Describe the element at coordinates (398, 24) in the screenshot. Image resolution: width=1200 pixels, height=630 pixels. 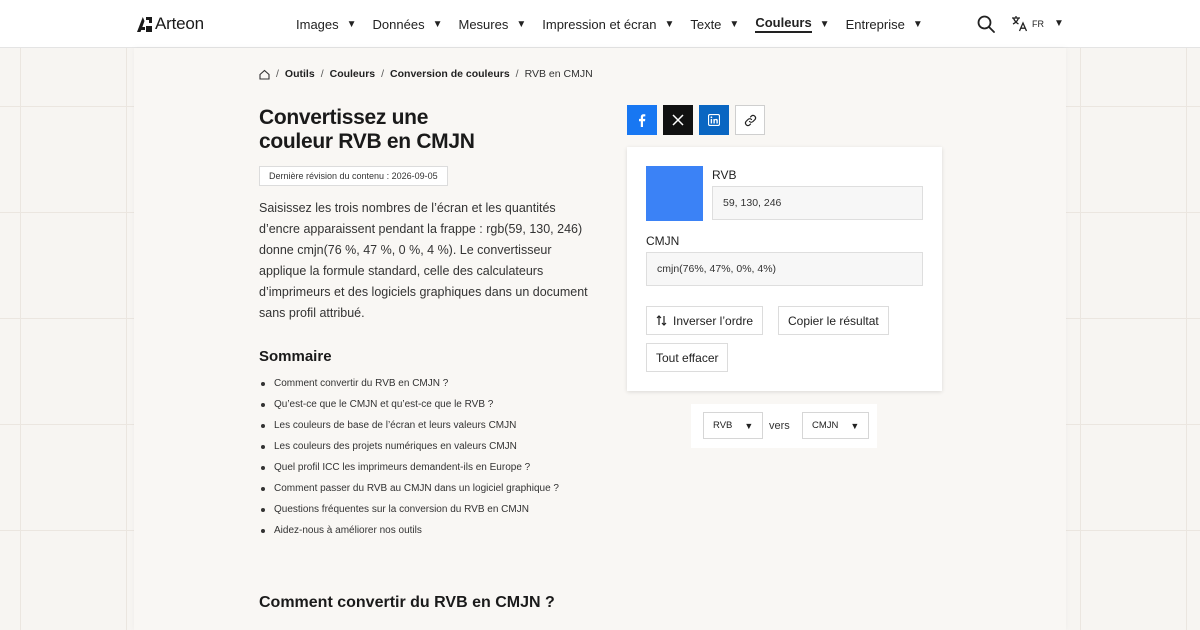
I see `nav-label: Données` at that location.